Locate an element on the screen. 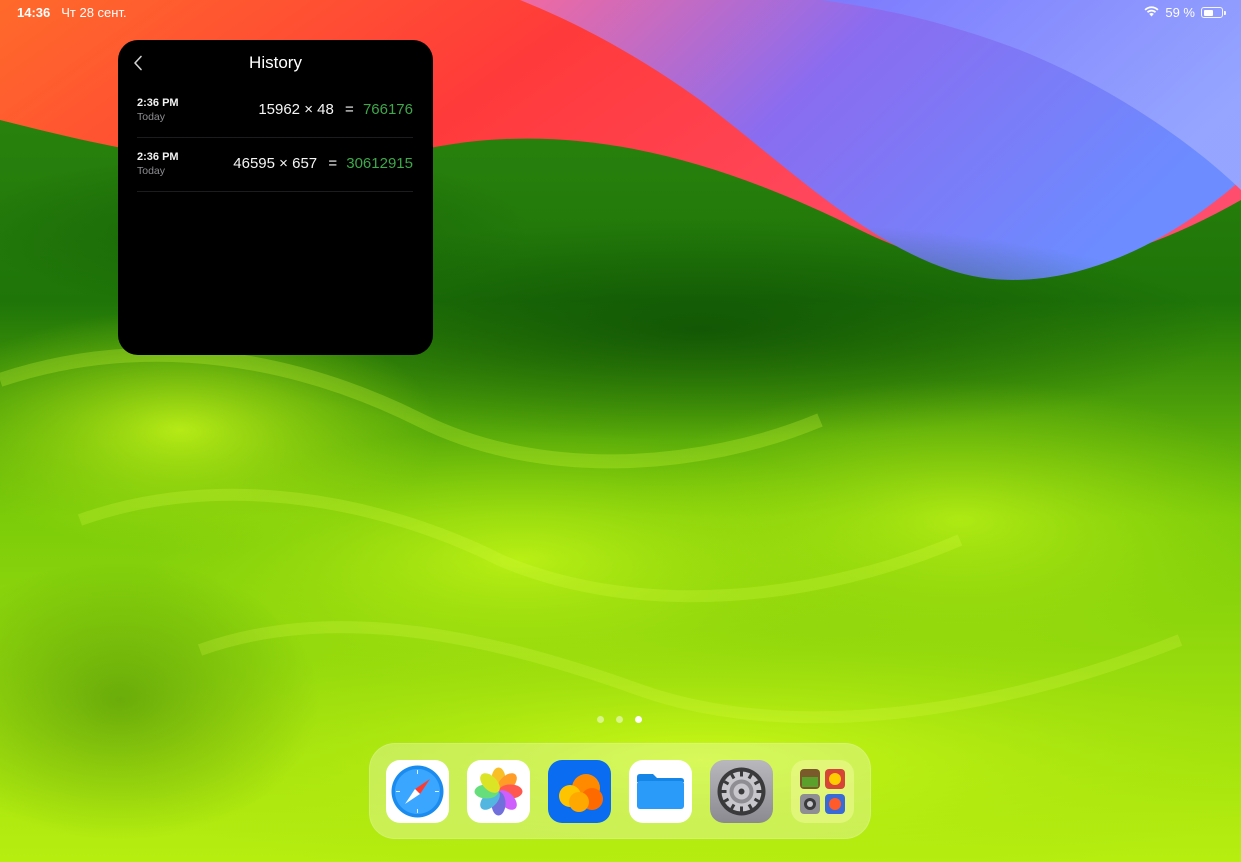  entry-expression: 15962 × 48 = 766176 is located at coordinates (335, 109).